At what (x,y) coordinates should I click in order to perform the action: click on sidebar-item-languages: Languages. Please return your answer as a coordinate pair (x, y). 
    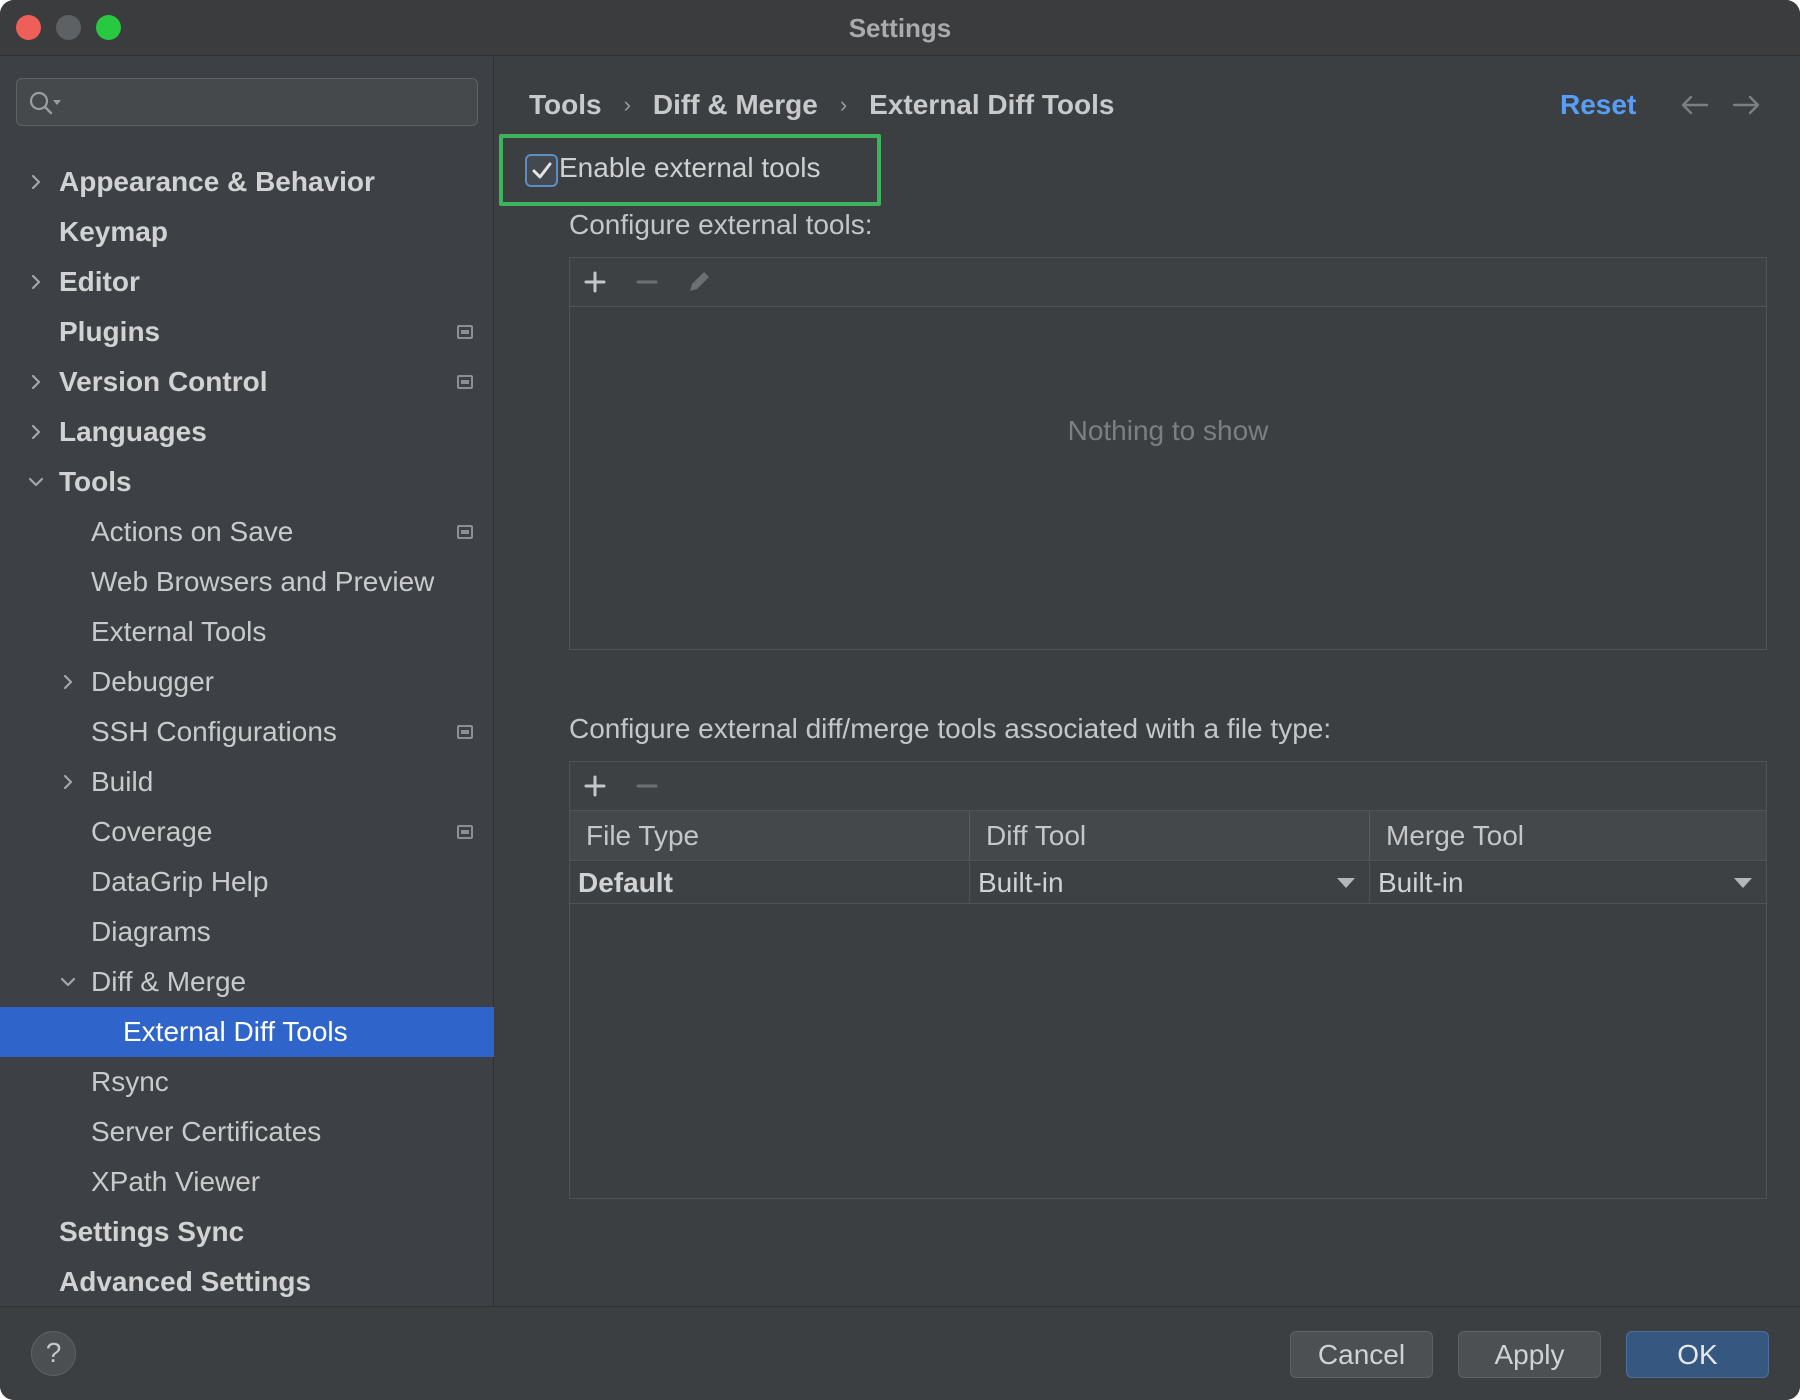
    Looking at the image, I should click on (247, 432).